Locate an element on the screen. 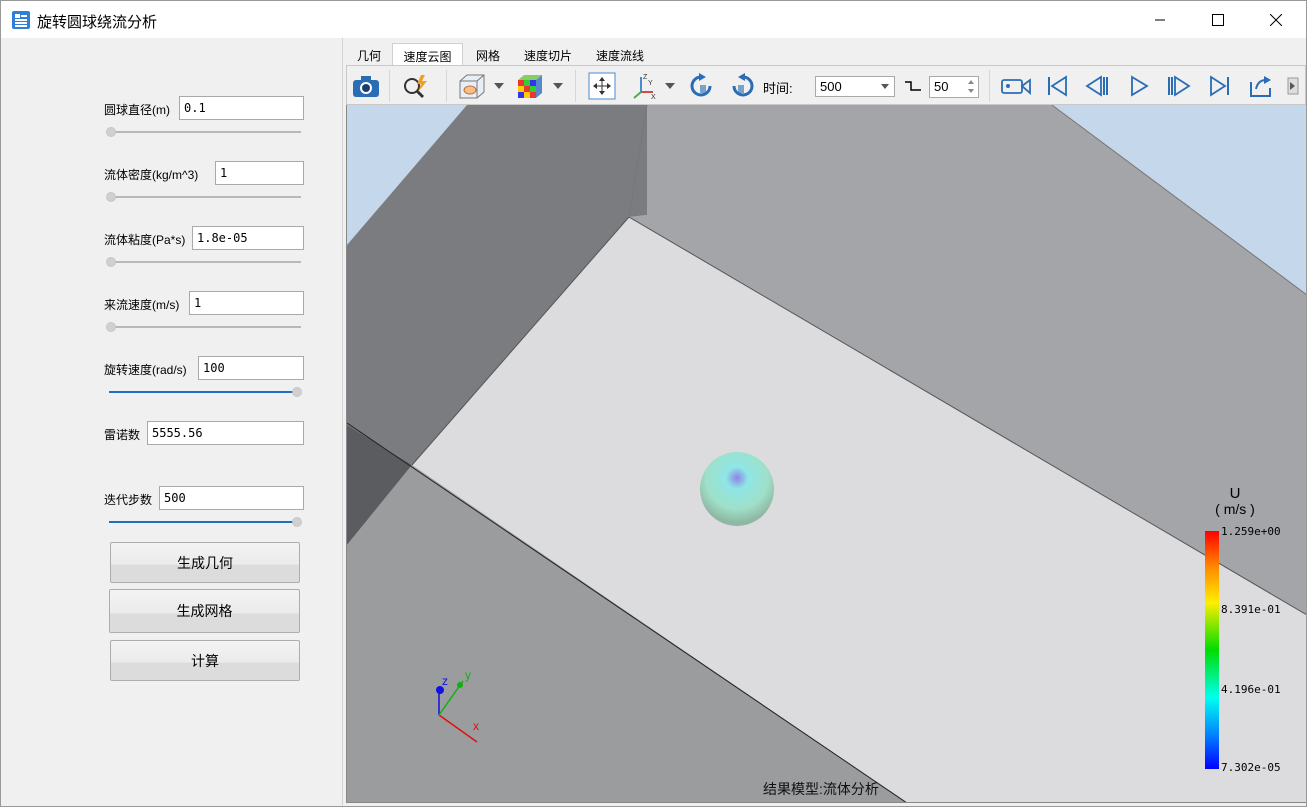 The image size is (1307, 807). tab-streamlines: 速度流线 is located at coordinates (620, 54).